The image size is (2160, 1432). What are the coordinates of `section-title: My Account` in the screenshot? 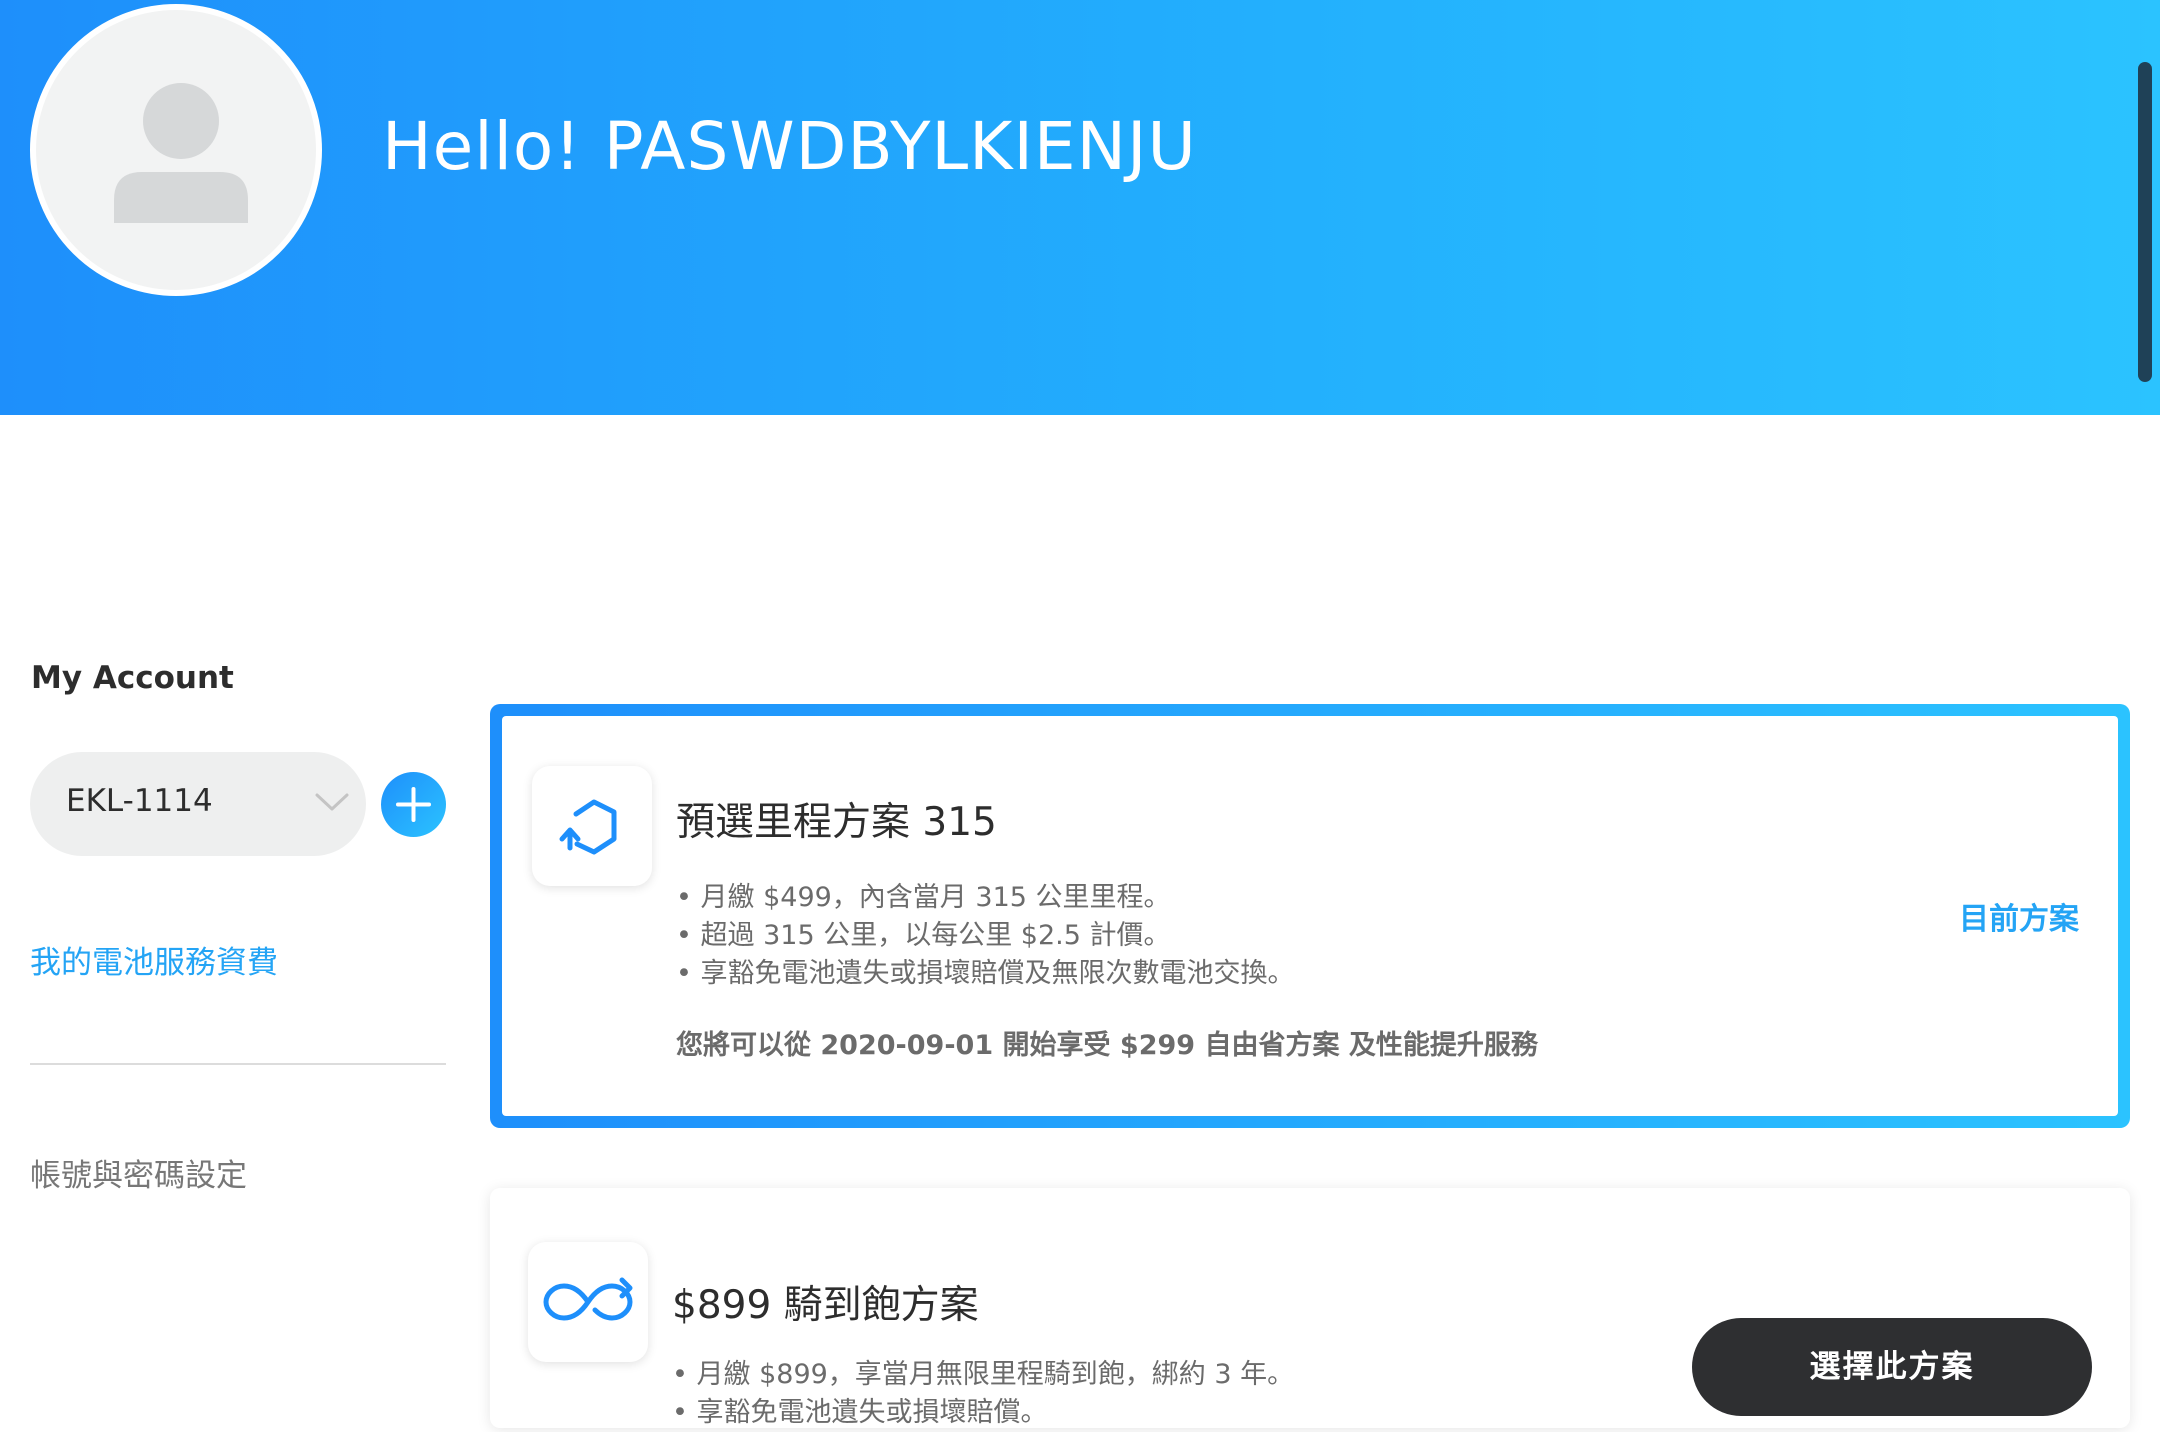 It's located at (132, 678).